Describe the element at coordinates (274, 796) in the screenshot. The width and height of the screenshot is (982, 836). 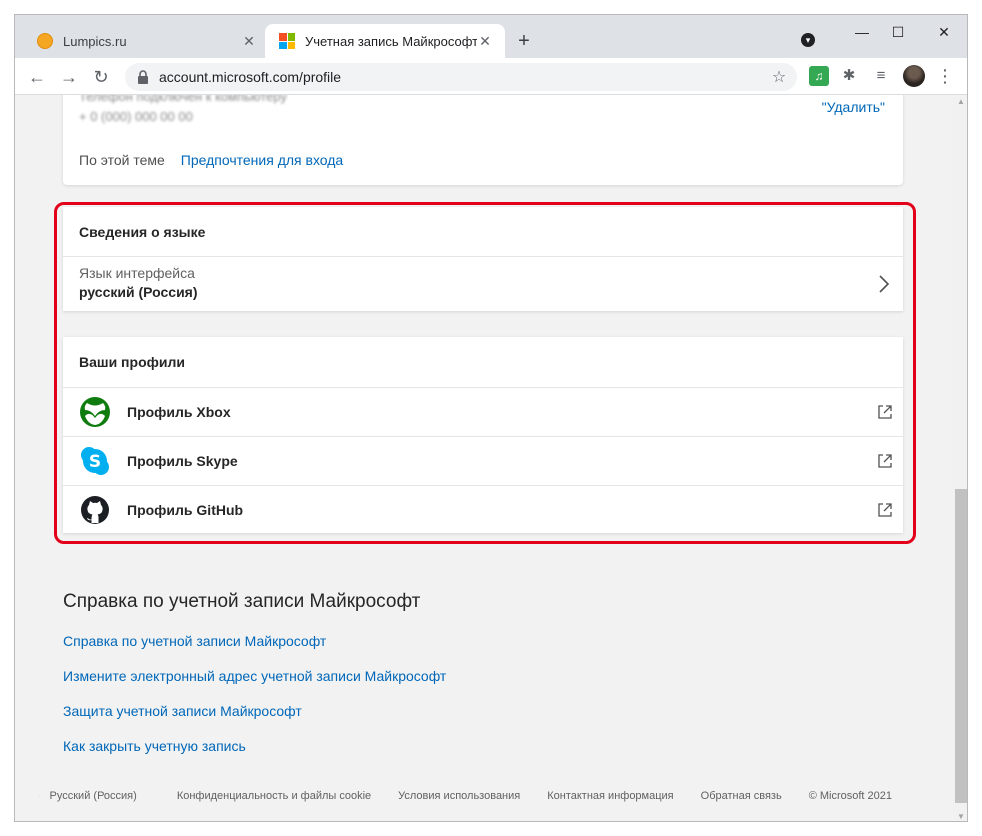
I see `footer-privacy-link: Конфиденциальность и файлы cookie` at that location.